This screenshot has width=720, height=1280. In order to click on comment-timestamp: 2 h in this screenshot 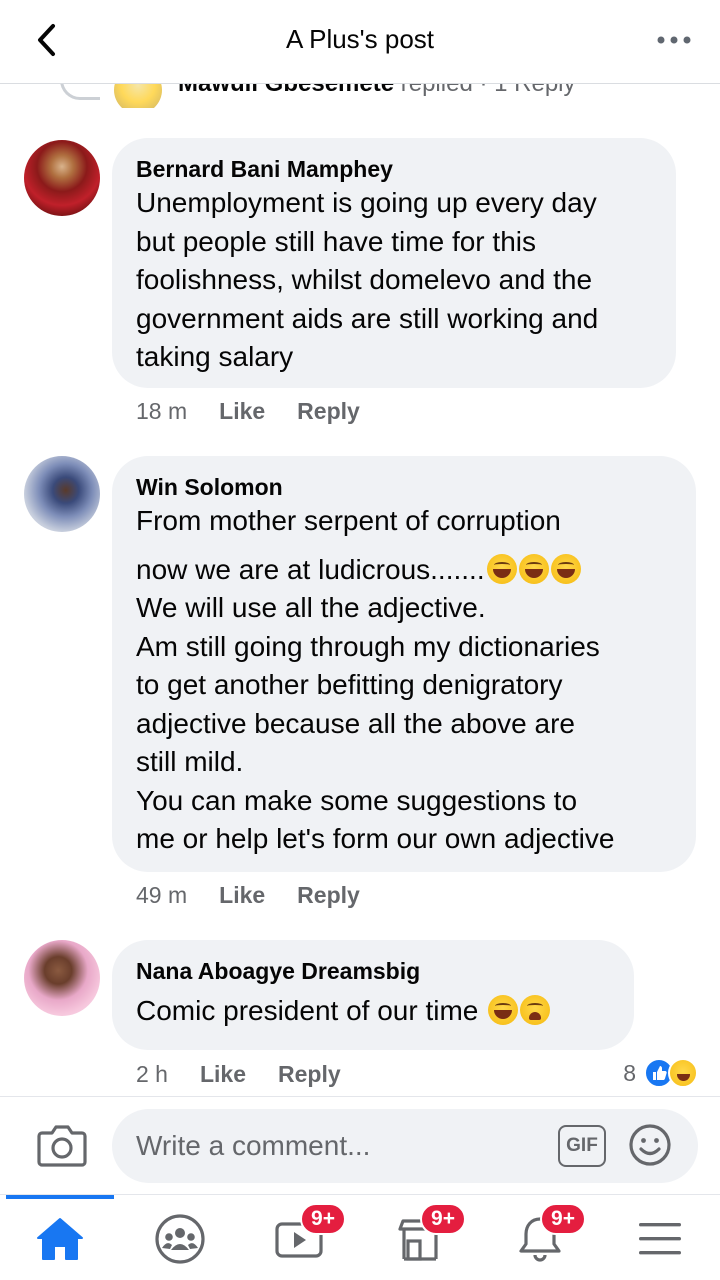, I will do `click(152, 1074)`.